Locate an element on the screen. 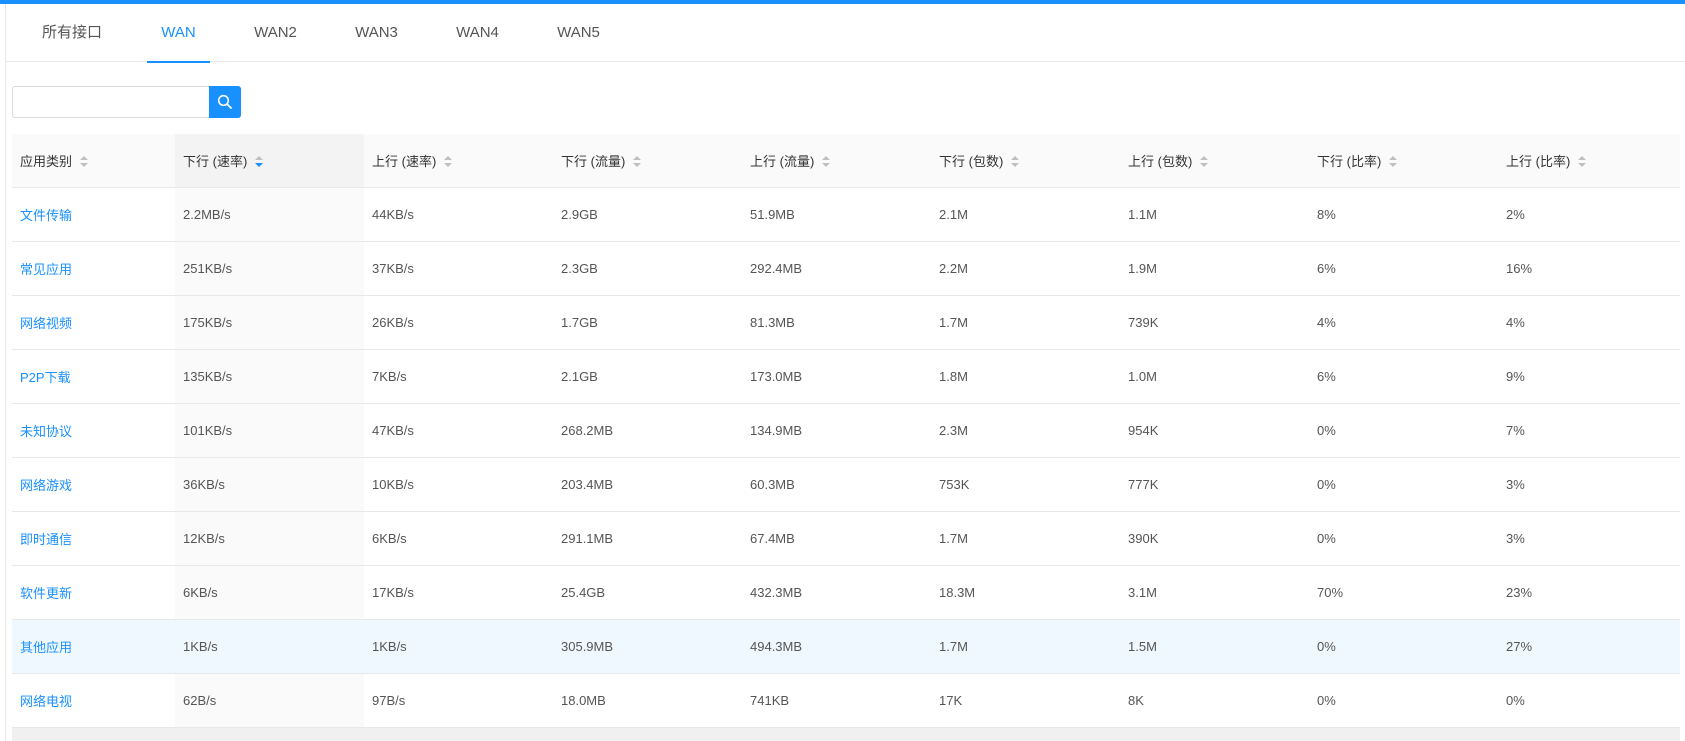  tab-wan5: WAN5 is located at coordinates (578, 33).